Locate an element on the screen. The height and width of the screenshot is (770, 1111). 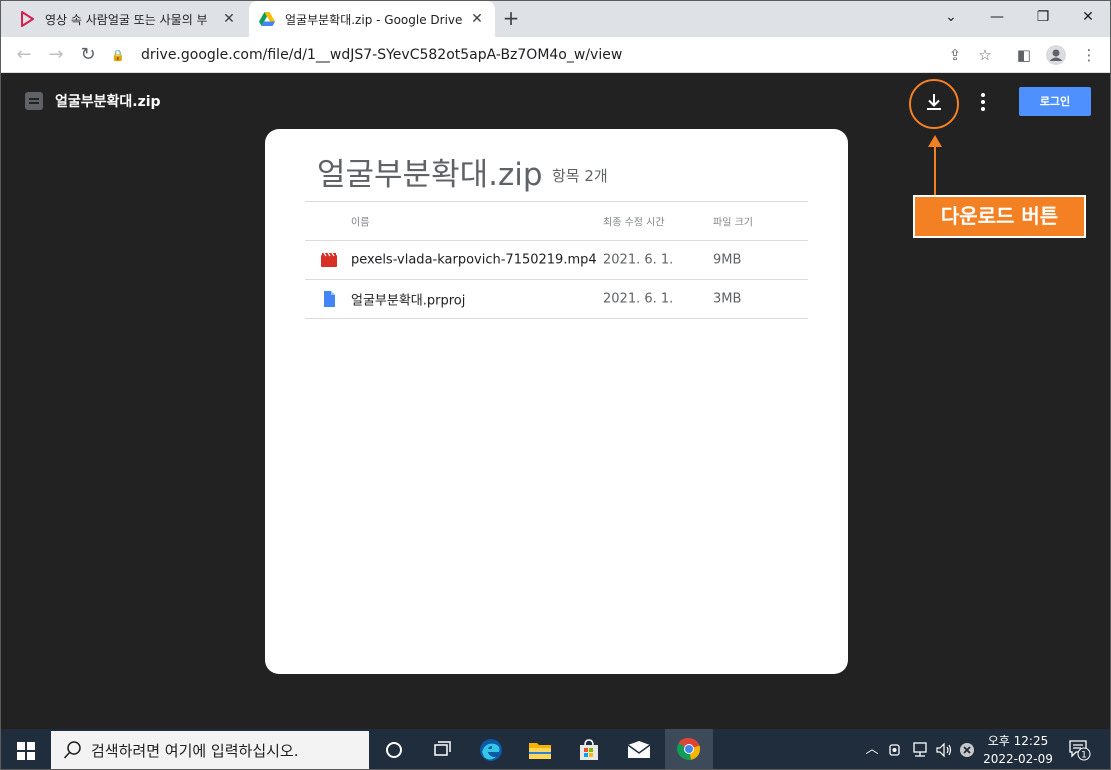
show-hidden-icons-chevron: ︿ is located at coordinates (872, 750).